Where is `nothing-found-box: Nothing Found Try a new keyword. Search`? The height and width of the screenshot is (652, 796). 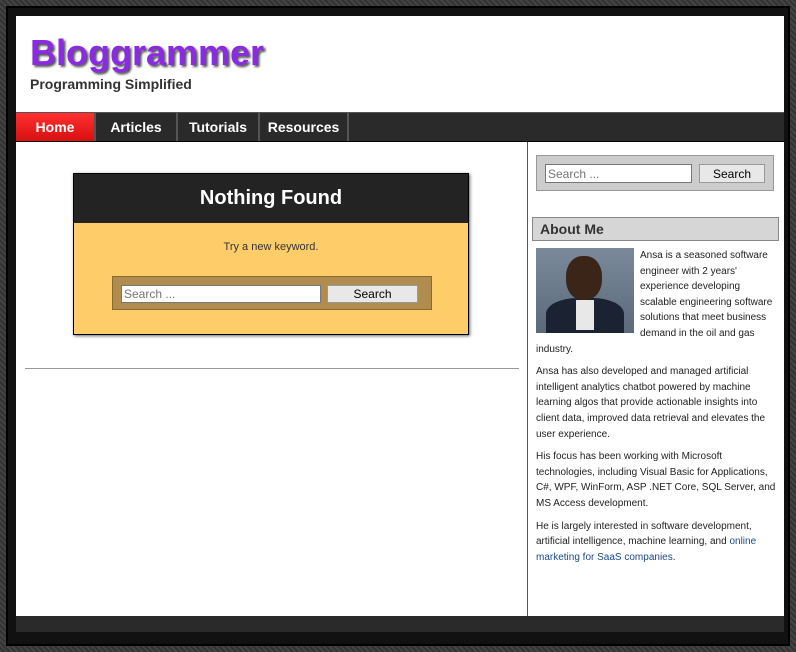
nothing-found-box: Nothing Found Try a new keyword. Search is located at coordinates (271, 254).